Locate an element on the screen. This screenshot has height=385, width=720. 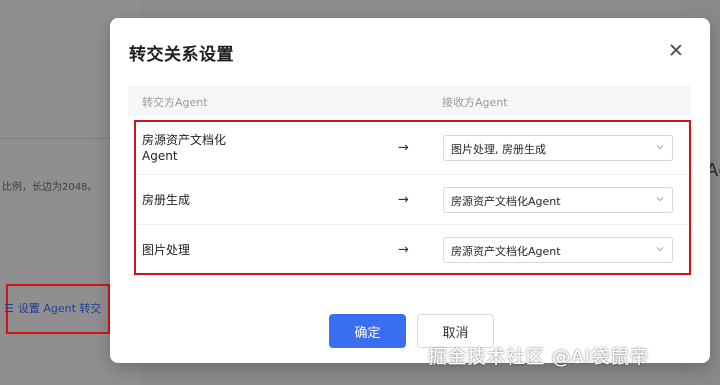
watermark: 掘金技术社区 @AI袋鼠帝 is located at coordinates (539, 357).